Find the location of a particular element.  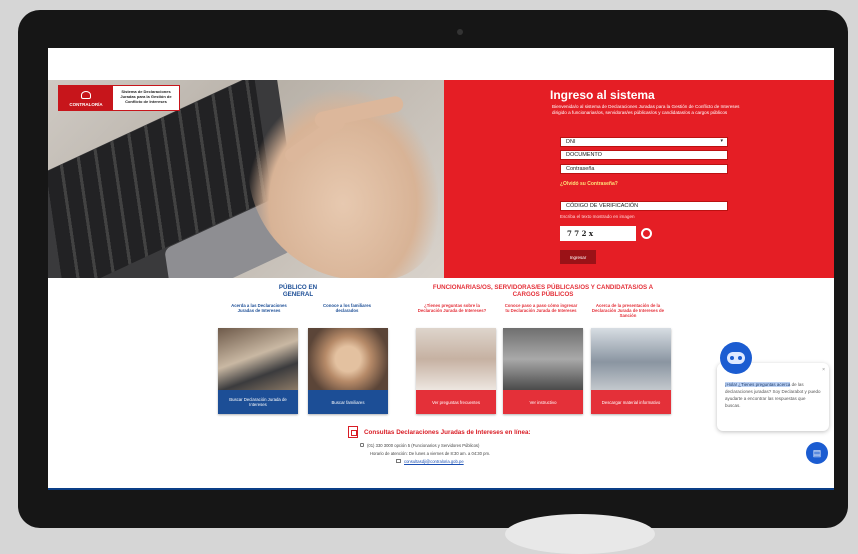

chat-open-button: ▤ is located at coordinates (817, 453).